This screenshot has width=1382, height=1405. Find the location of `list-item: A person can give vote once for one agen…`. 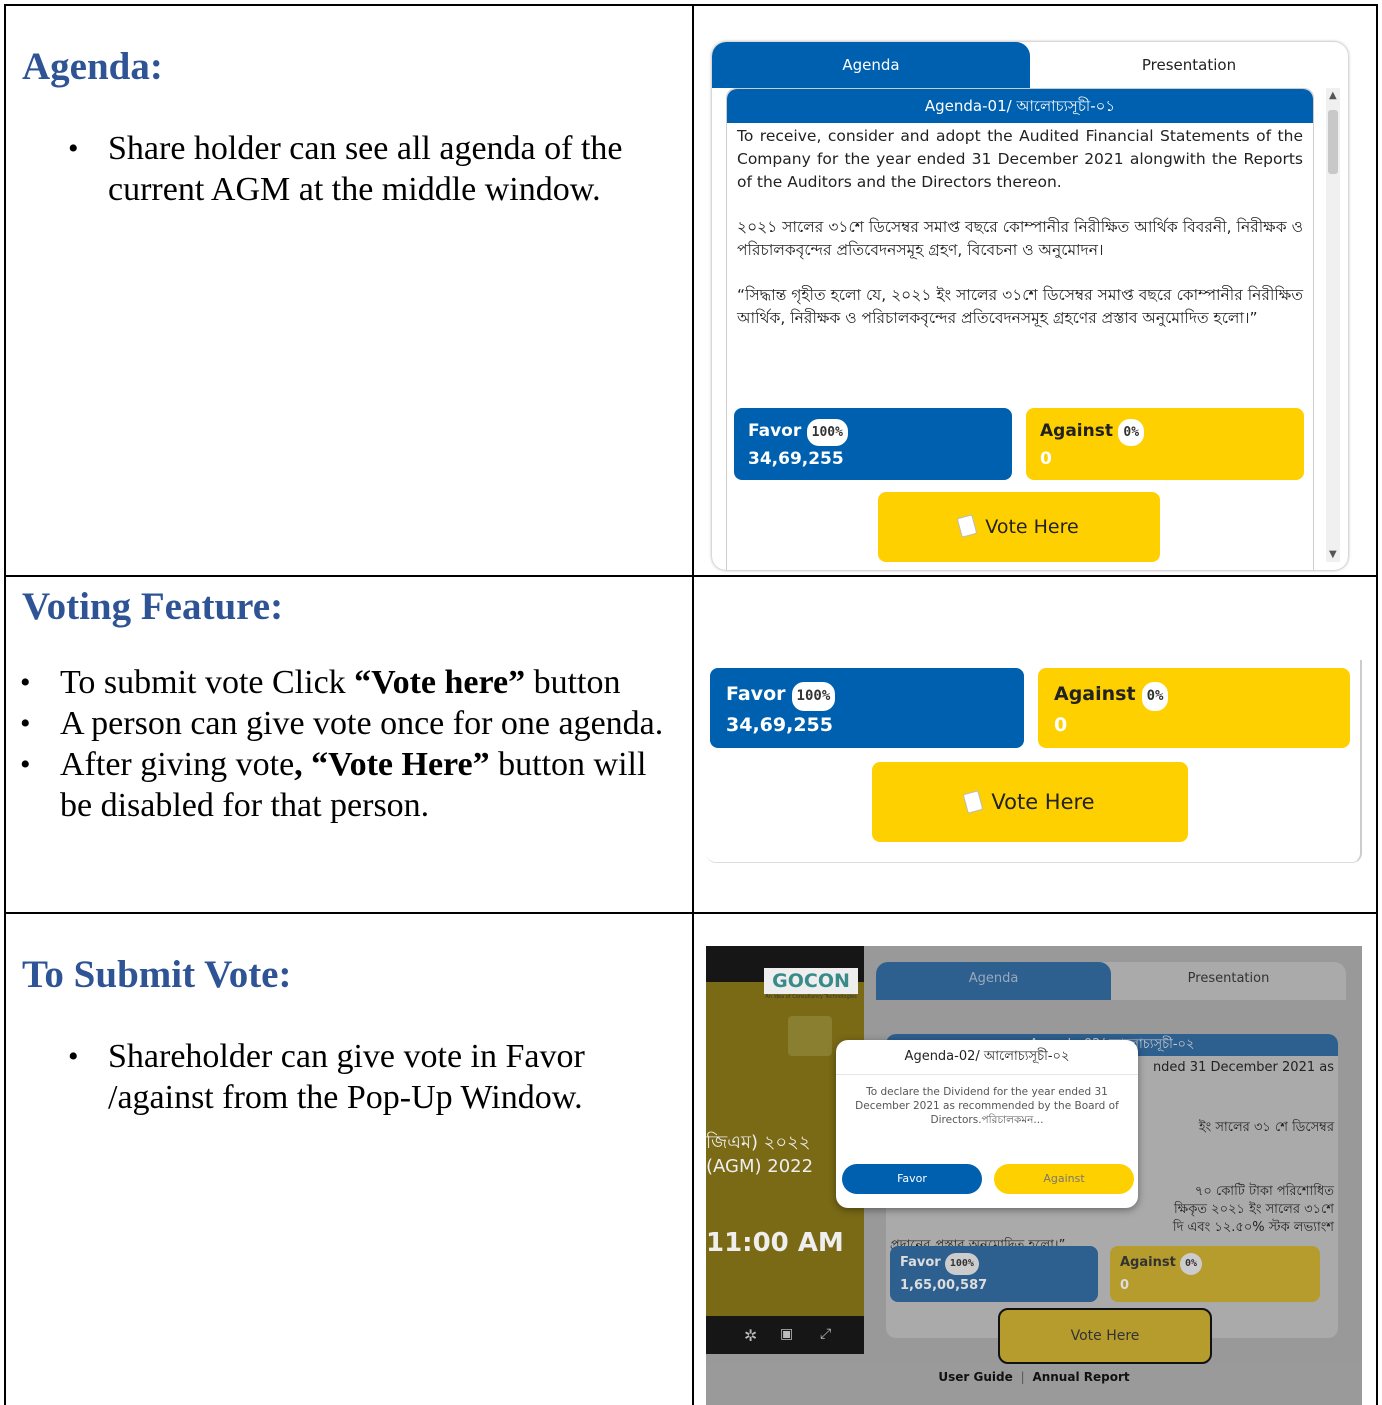

list-item: A person can give vote once for one agen… is located at coordinates (347, 723).